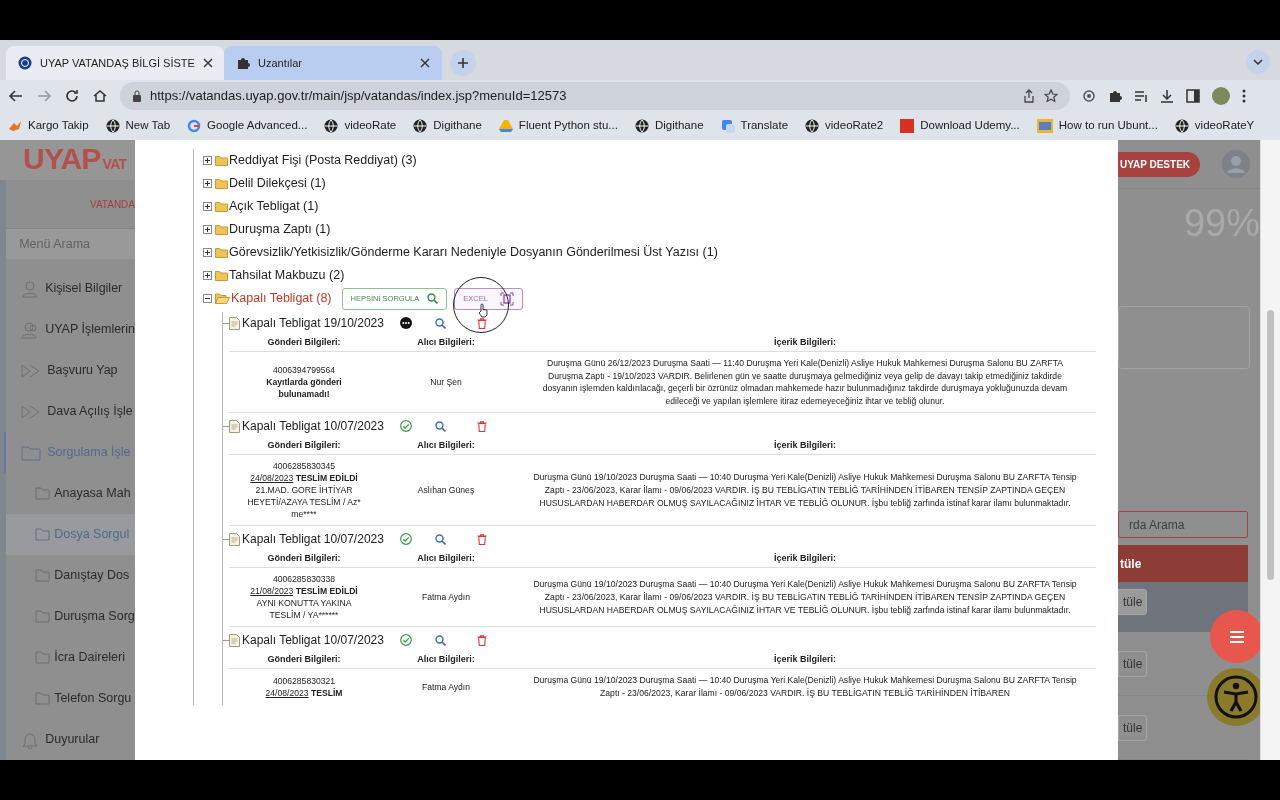  I want to click on side-panel-icon, so click(1193, 96).